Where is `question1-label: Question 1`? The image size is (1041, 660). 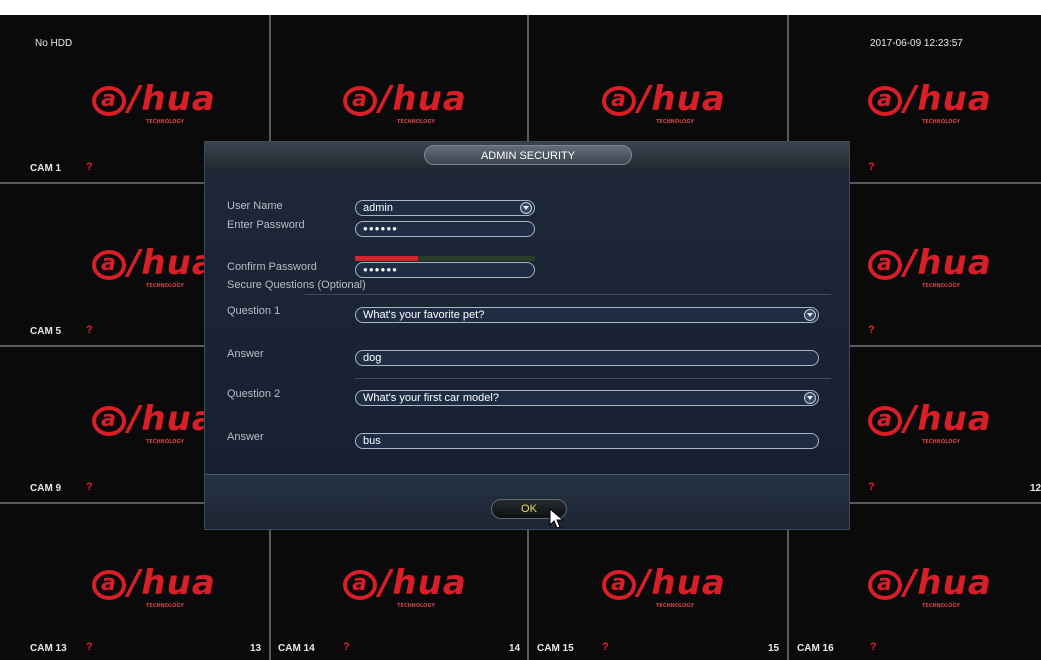 question1-label: Question 1 is located at coordinates (254, 311).